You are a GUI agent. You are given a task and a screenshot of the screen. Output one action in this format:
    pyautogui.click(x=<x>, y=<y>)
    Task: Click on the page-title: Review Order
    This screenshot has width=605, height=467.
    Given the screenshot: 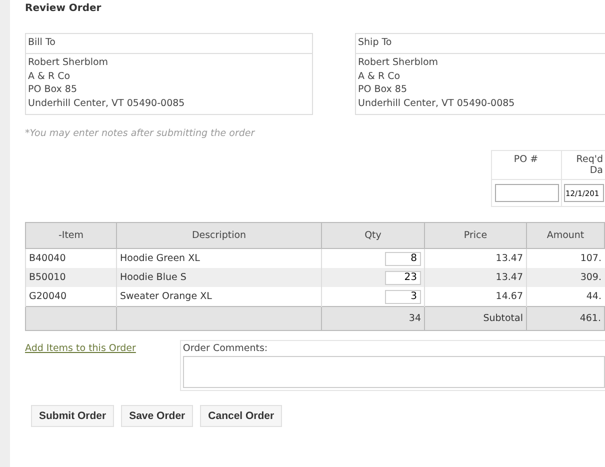 What is the action you would take?
    pyautogui.click(x=63, y=9)
    